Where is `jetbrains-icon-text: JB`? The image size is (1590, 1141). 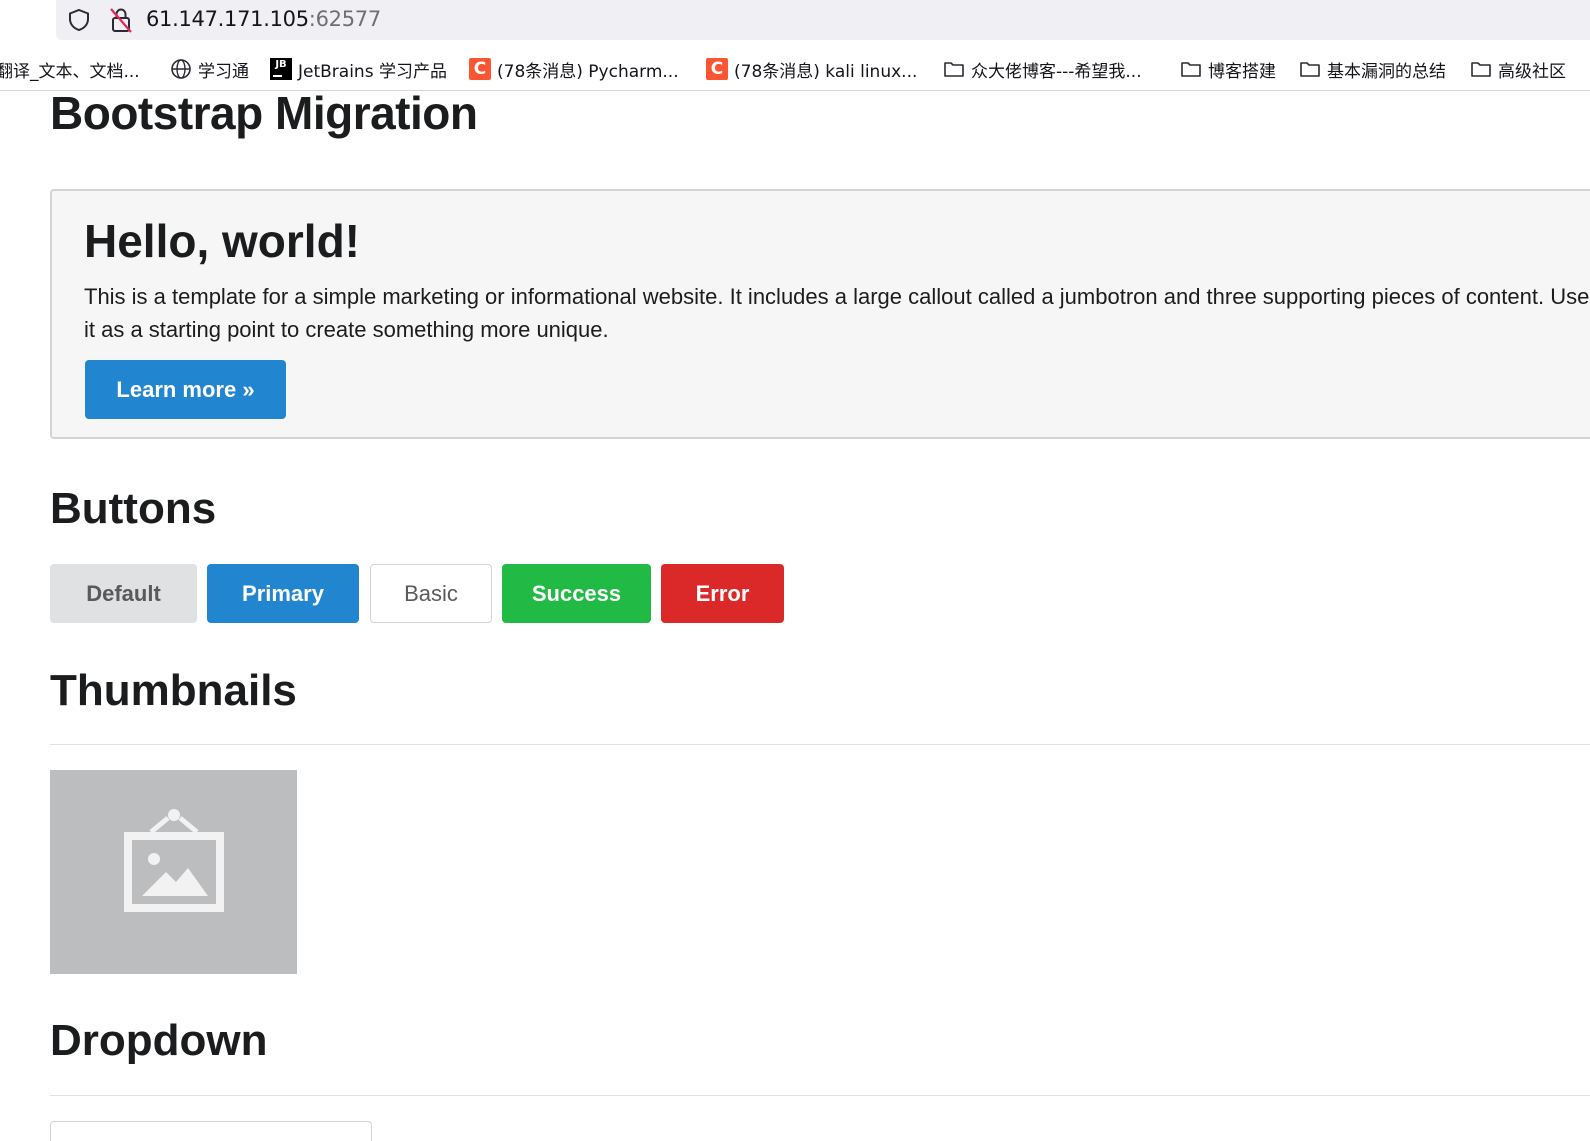 jetbrains-icon-text: JB is located at coordinates (281, 69).